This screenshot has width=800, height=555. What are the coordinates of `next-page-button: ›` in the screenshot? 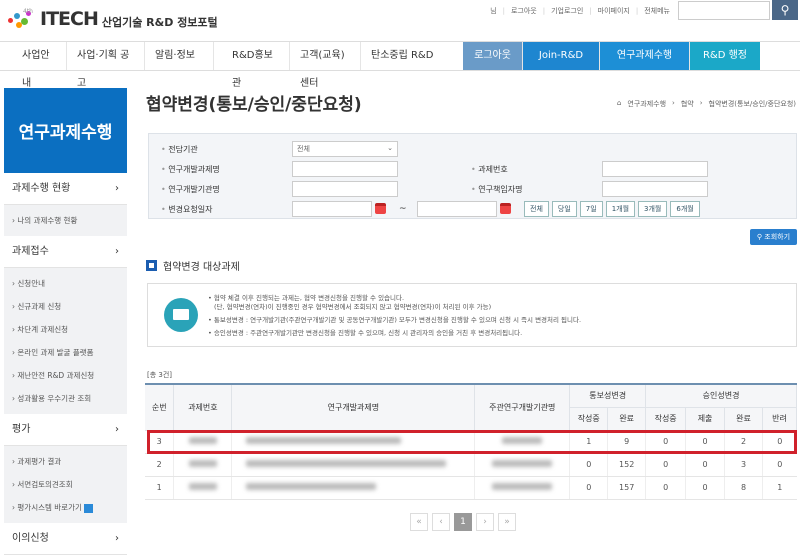 It's located at (485, 522).